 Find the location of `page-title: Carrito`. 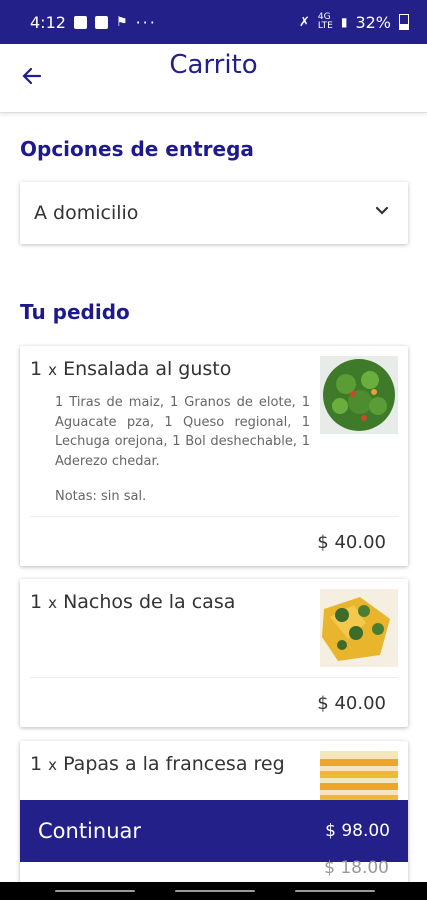

page-title: Carrito is located at coordinates (213, 65).